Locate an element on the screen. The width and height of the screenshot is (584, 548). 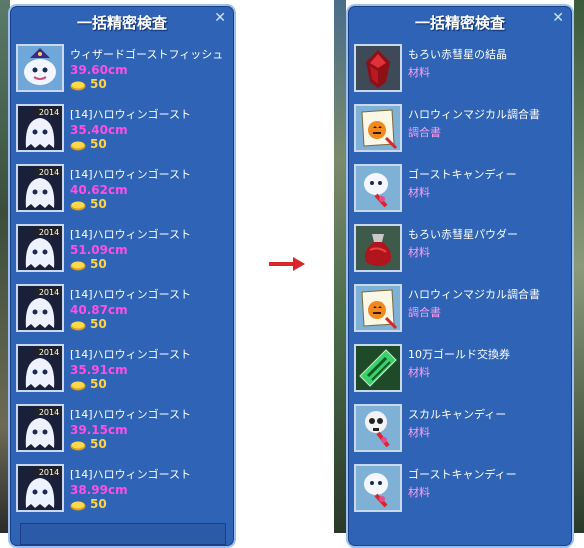
list-item: 2014 [14]ハロウィンゴースト 35.91cm 50 is located at coordinates (122, 370).